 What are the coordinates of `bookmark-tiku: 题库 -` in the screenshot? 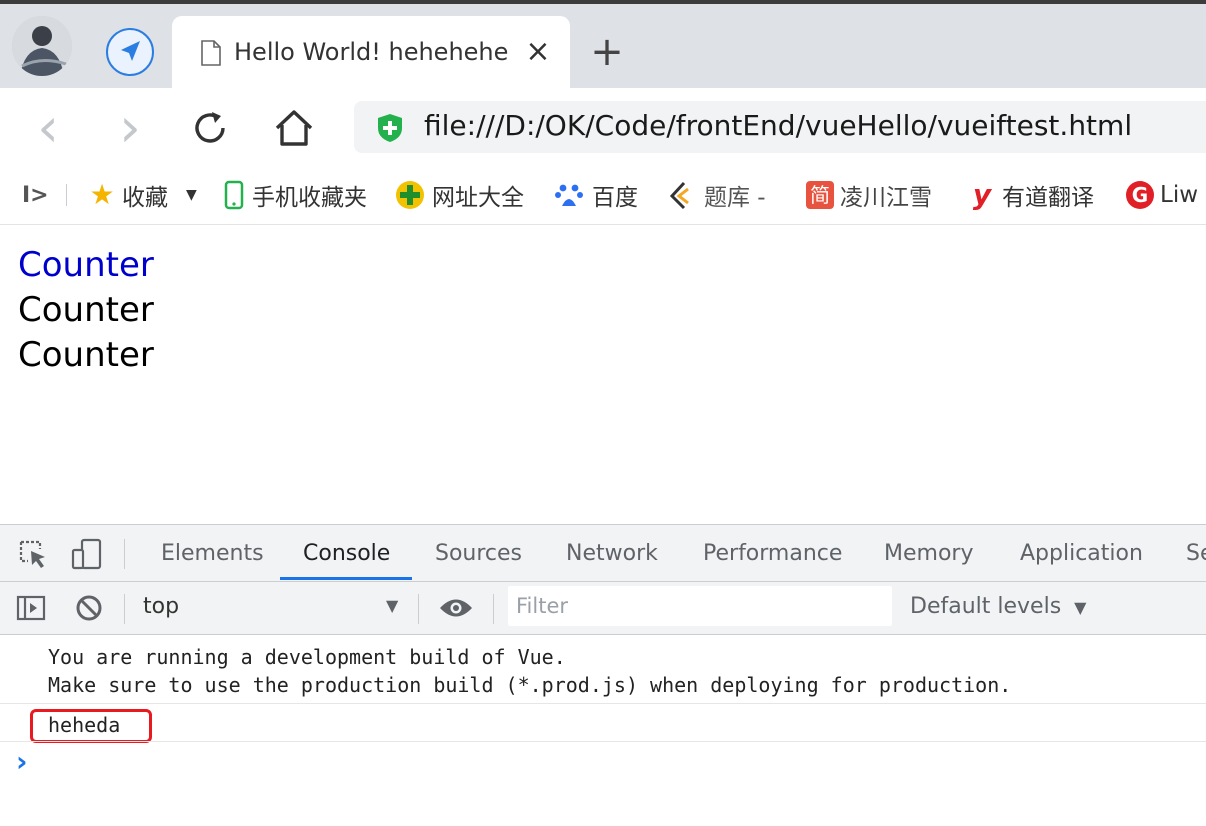 It's located at (716, 195).